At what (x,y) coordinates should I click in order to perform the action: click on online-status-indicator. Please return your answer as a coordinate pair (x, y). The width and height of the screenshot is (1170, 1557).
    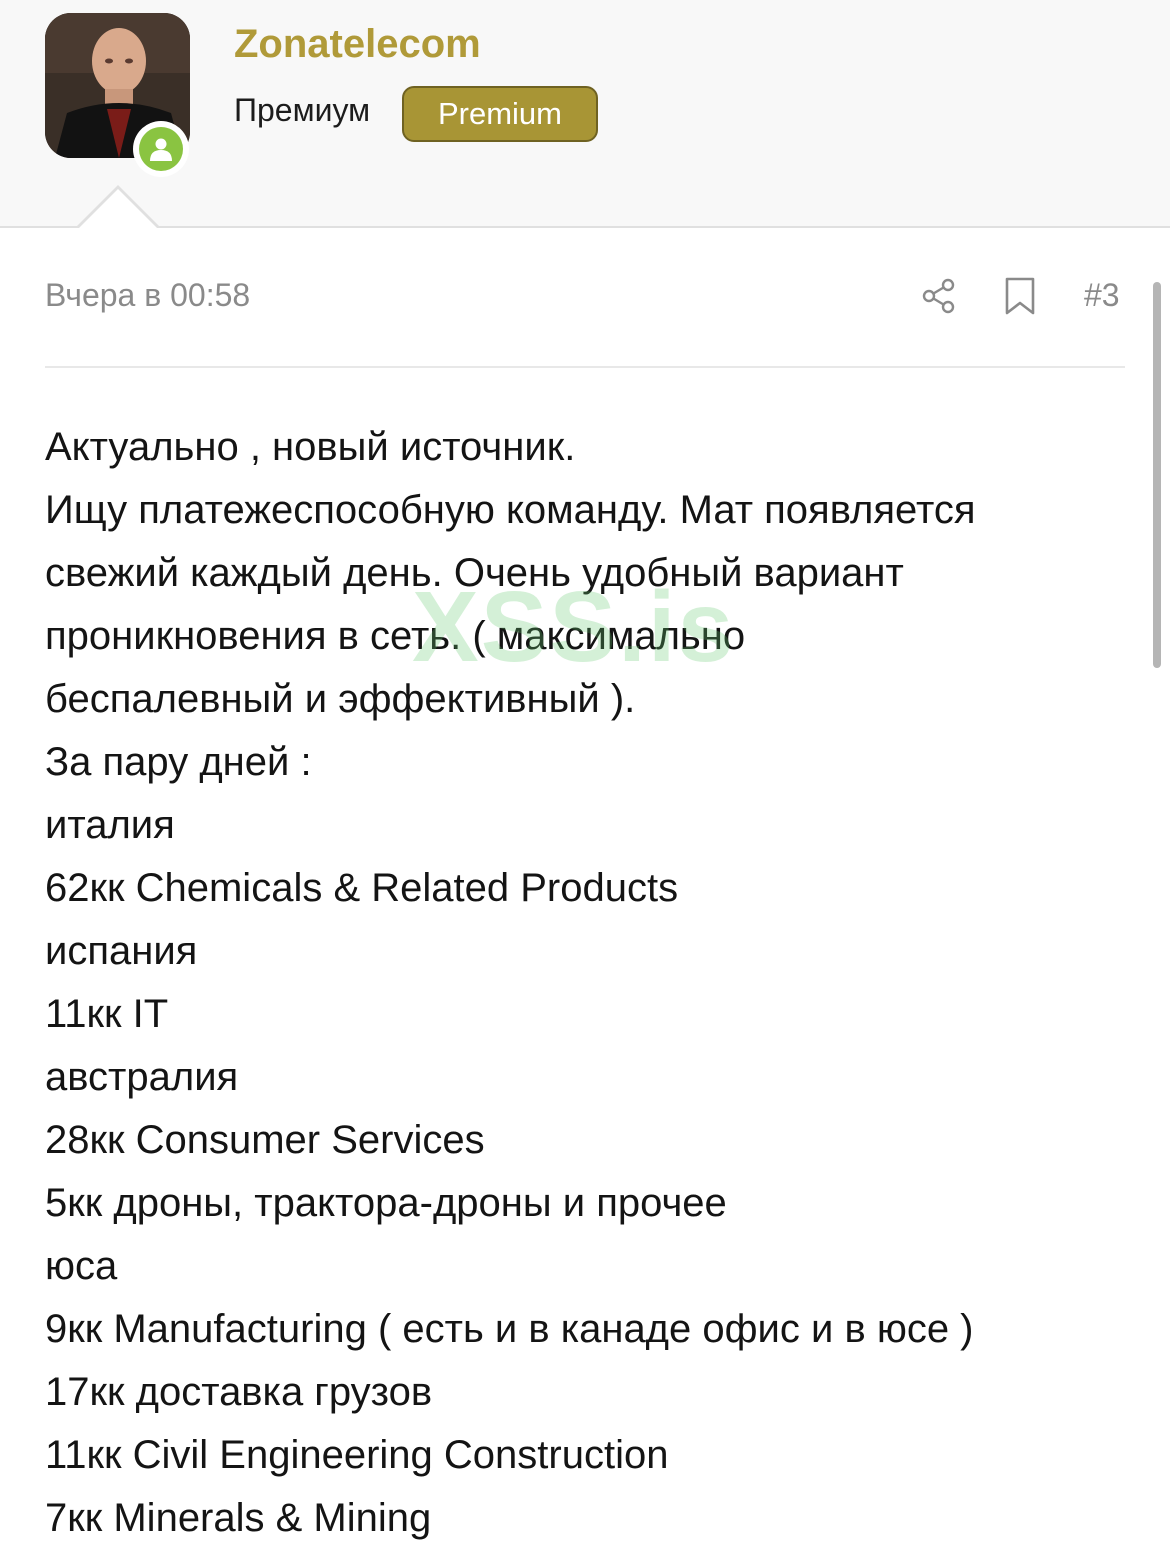
    Looking at the image, I should click on (161, 149).